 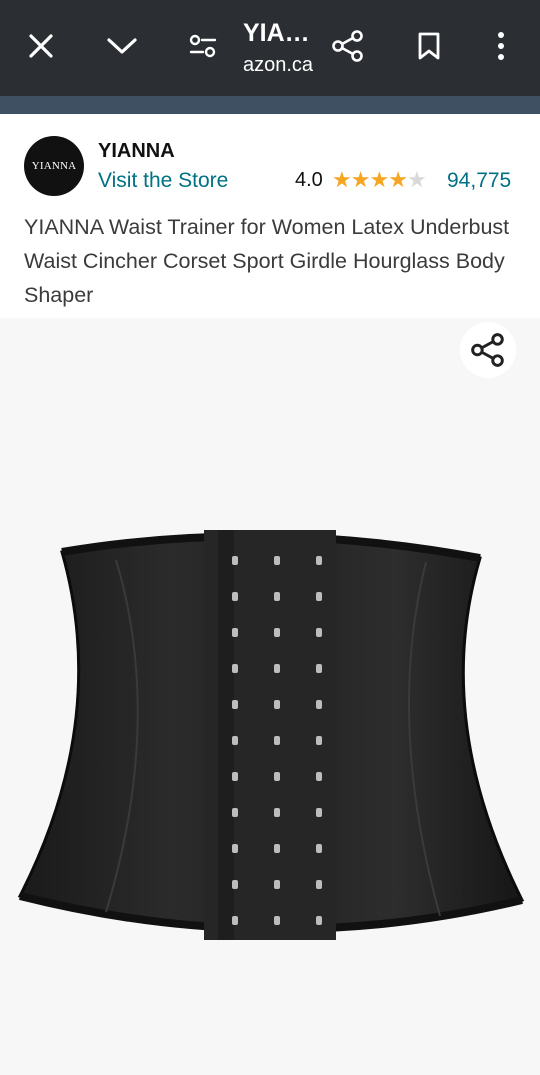 I want to click on brand-logo: YIANNA, so click(x=54, y=166).